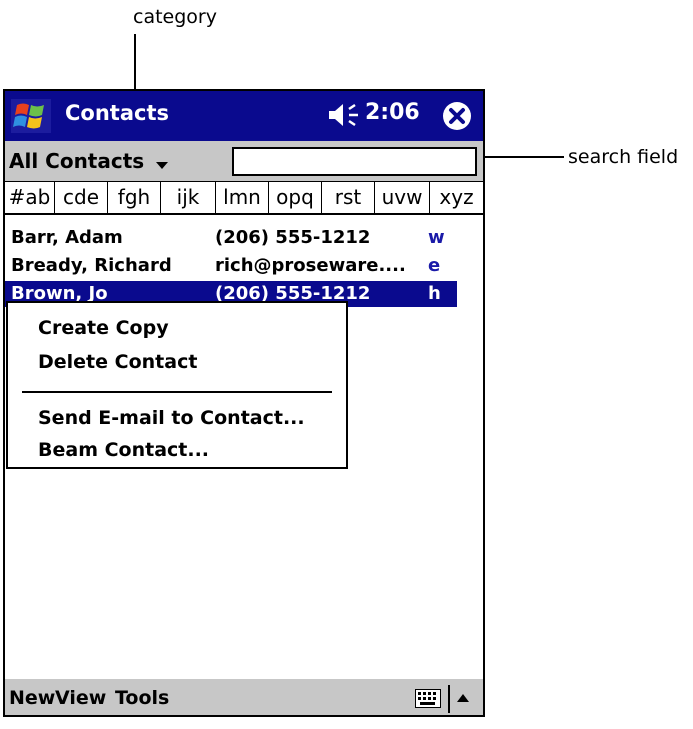  Describe the element at coordinates (293, 237) in the screenshot. I see `contact-info: (206) 555-1212` at that location.